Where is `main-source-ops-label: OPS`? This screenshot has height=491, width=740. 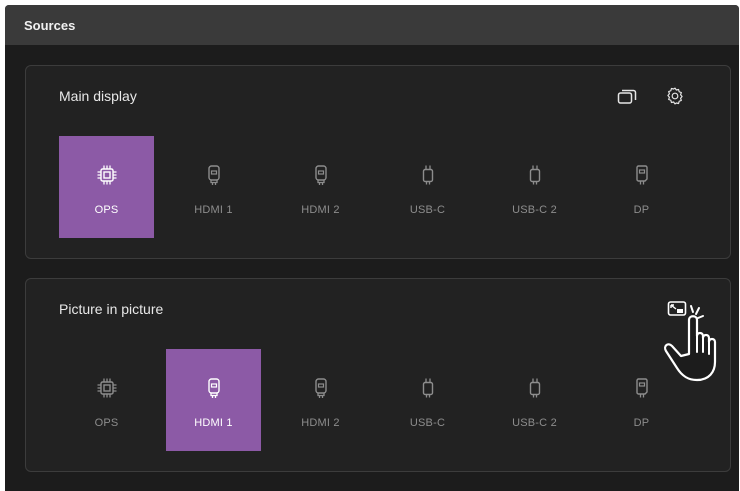 main-source-ops-label: OPS is located at coordinates (106, 210).